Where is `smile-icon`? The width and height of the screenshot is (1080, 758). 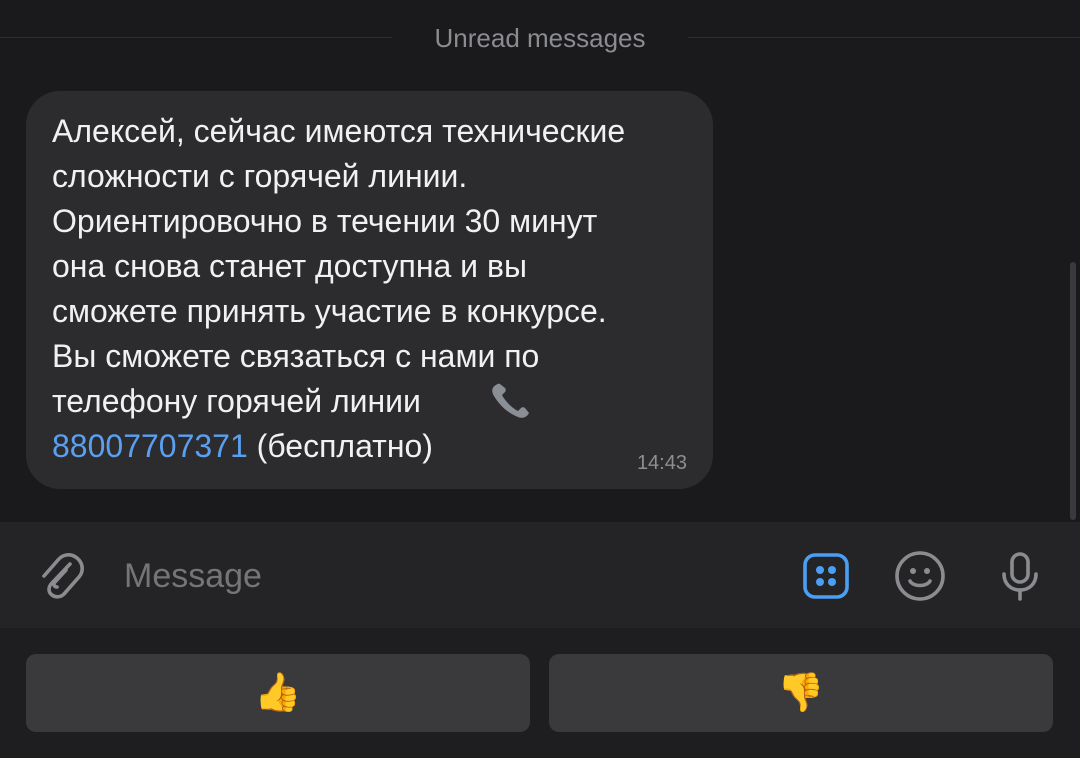
smile-icon is located at coordinates (920, 576).